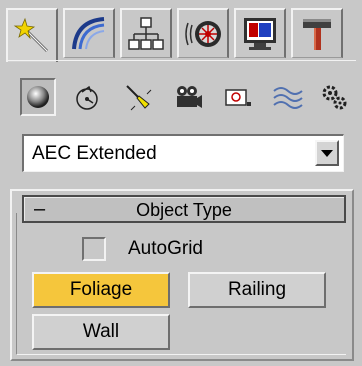 This screenshot has height=366, width=362. I want to click on tab-motion, so click(203, 33).